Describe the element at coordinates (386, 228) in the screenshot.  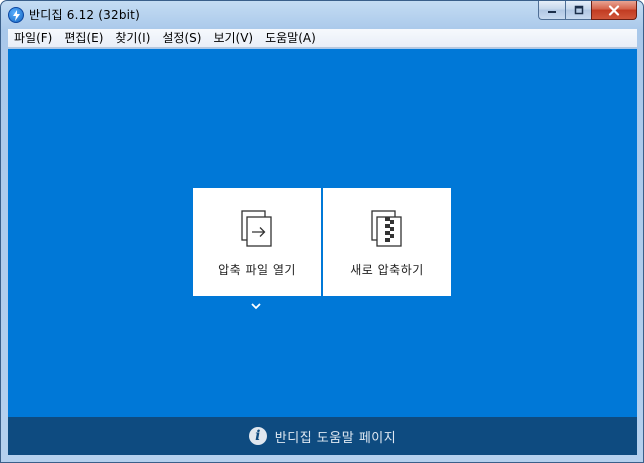
I see `new-archive-icon` at that location.